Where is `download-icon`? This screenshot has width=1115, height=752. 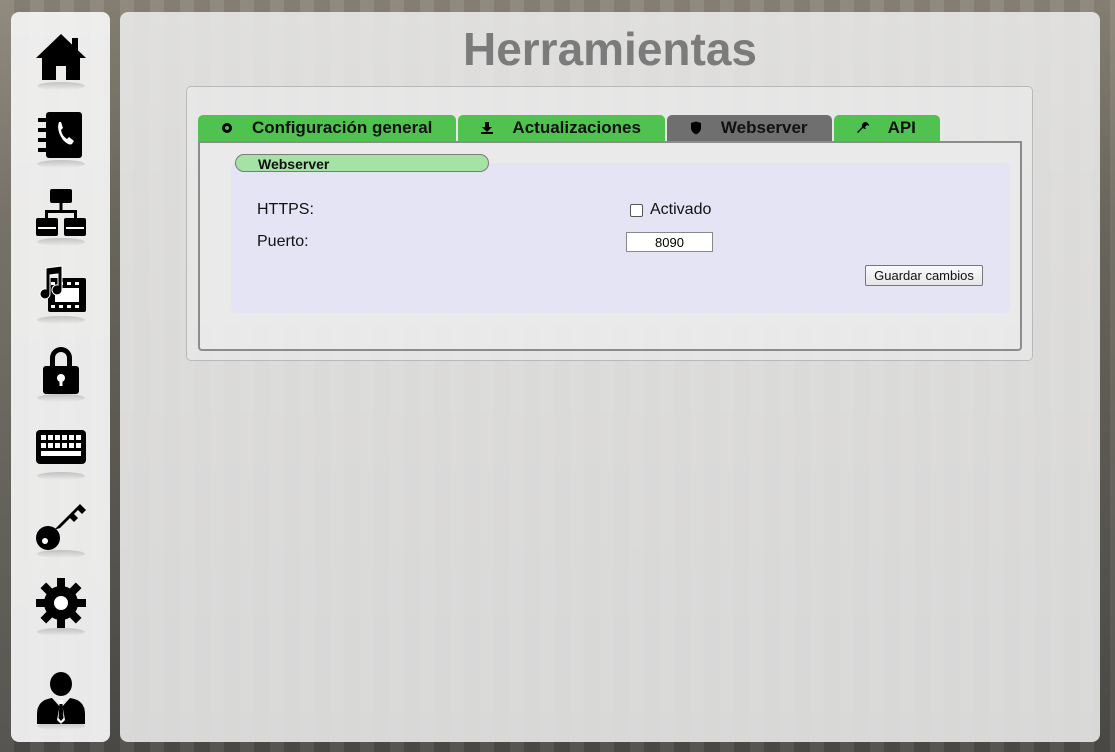
download-icon is located at coordinates (487, 128).